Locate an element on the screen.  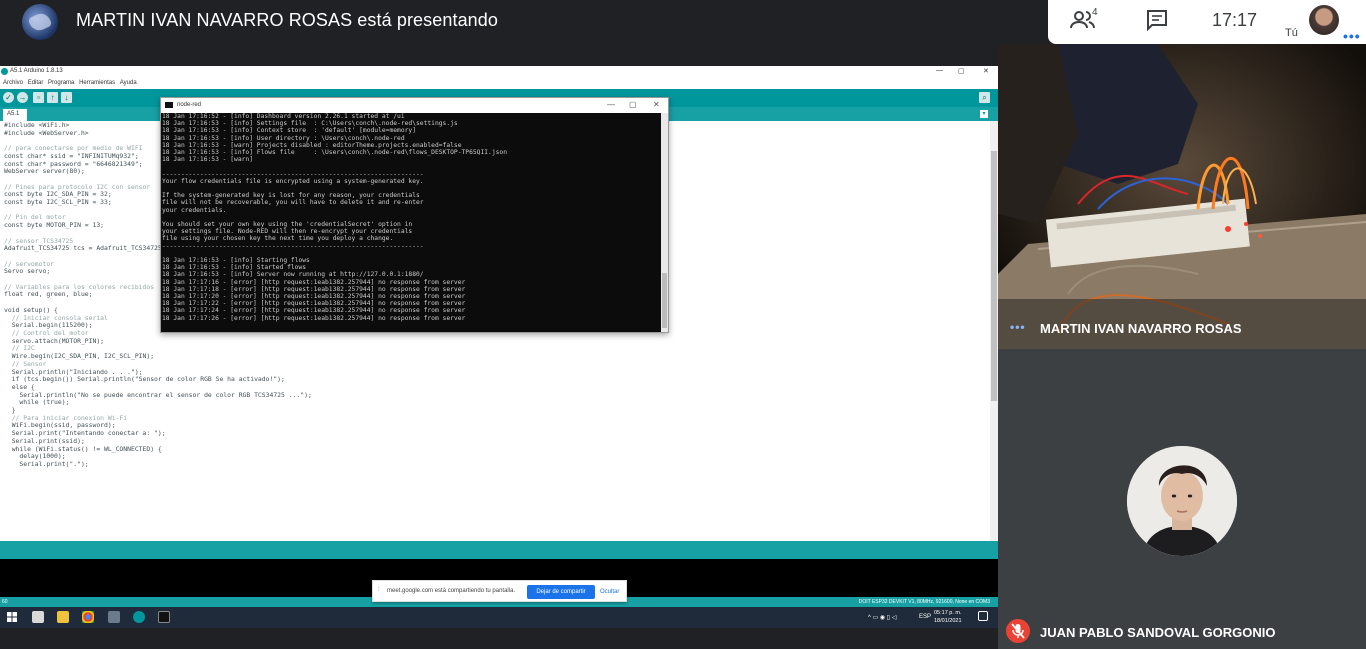
stop-sharing-button: Dejar de compartir is located at coordinates (561, 592).